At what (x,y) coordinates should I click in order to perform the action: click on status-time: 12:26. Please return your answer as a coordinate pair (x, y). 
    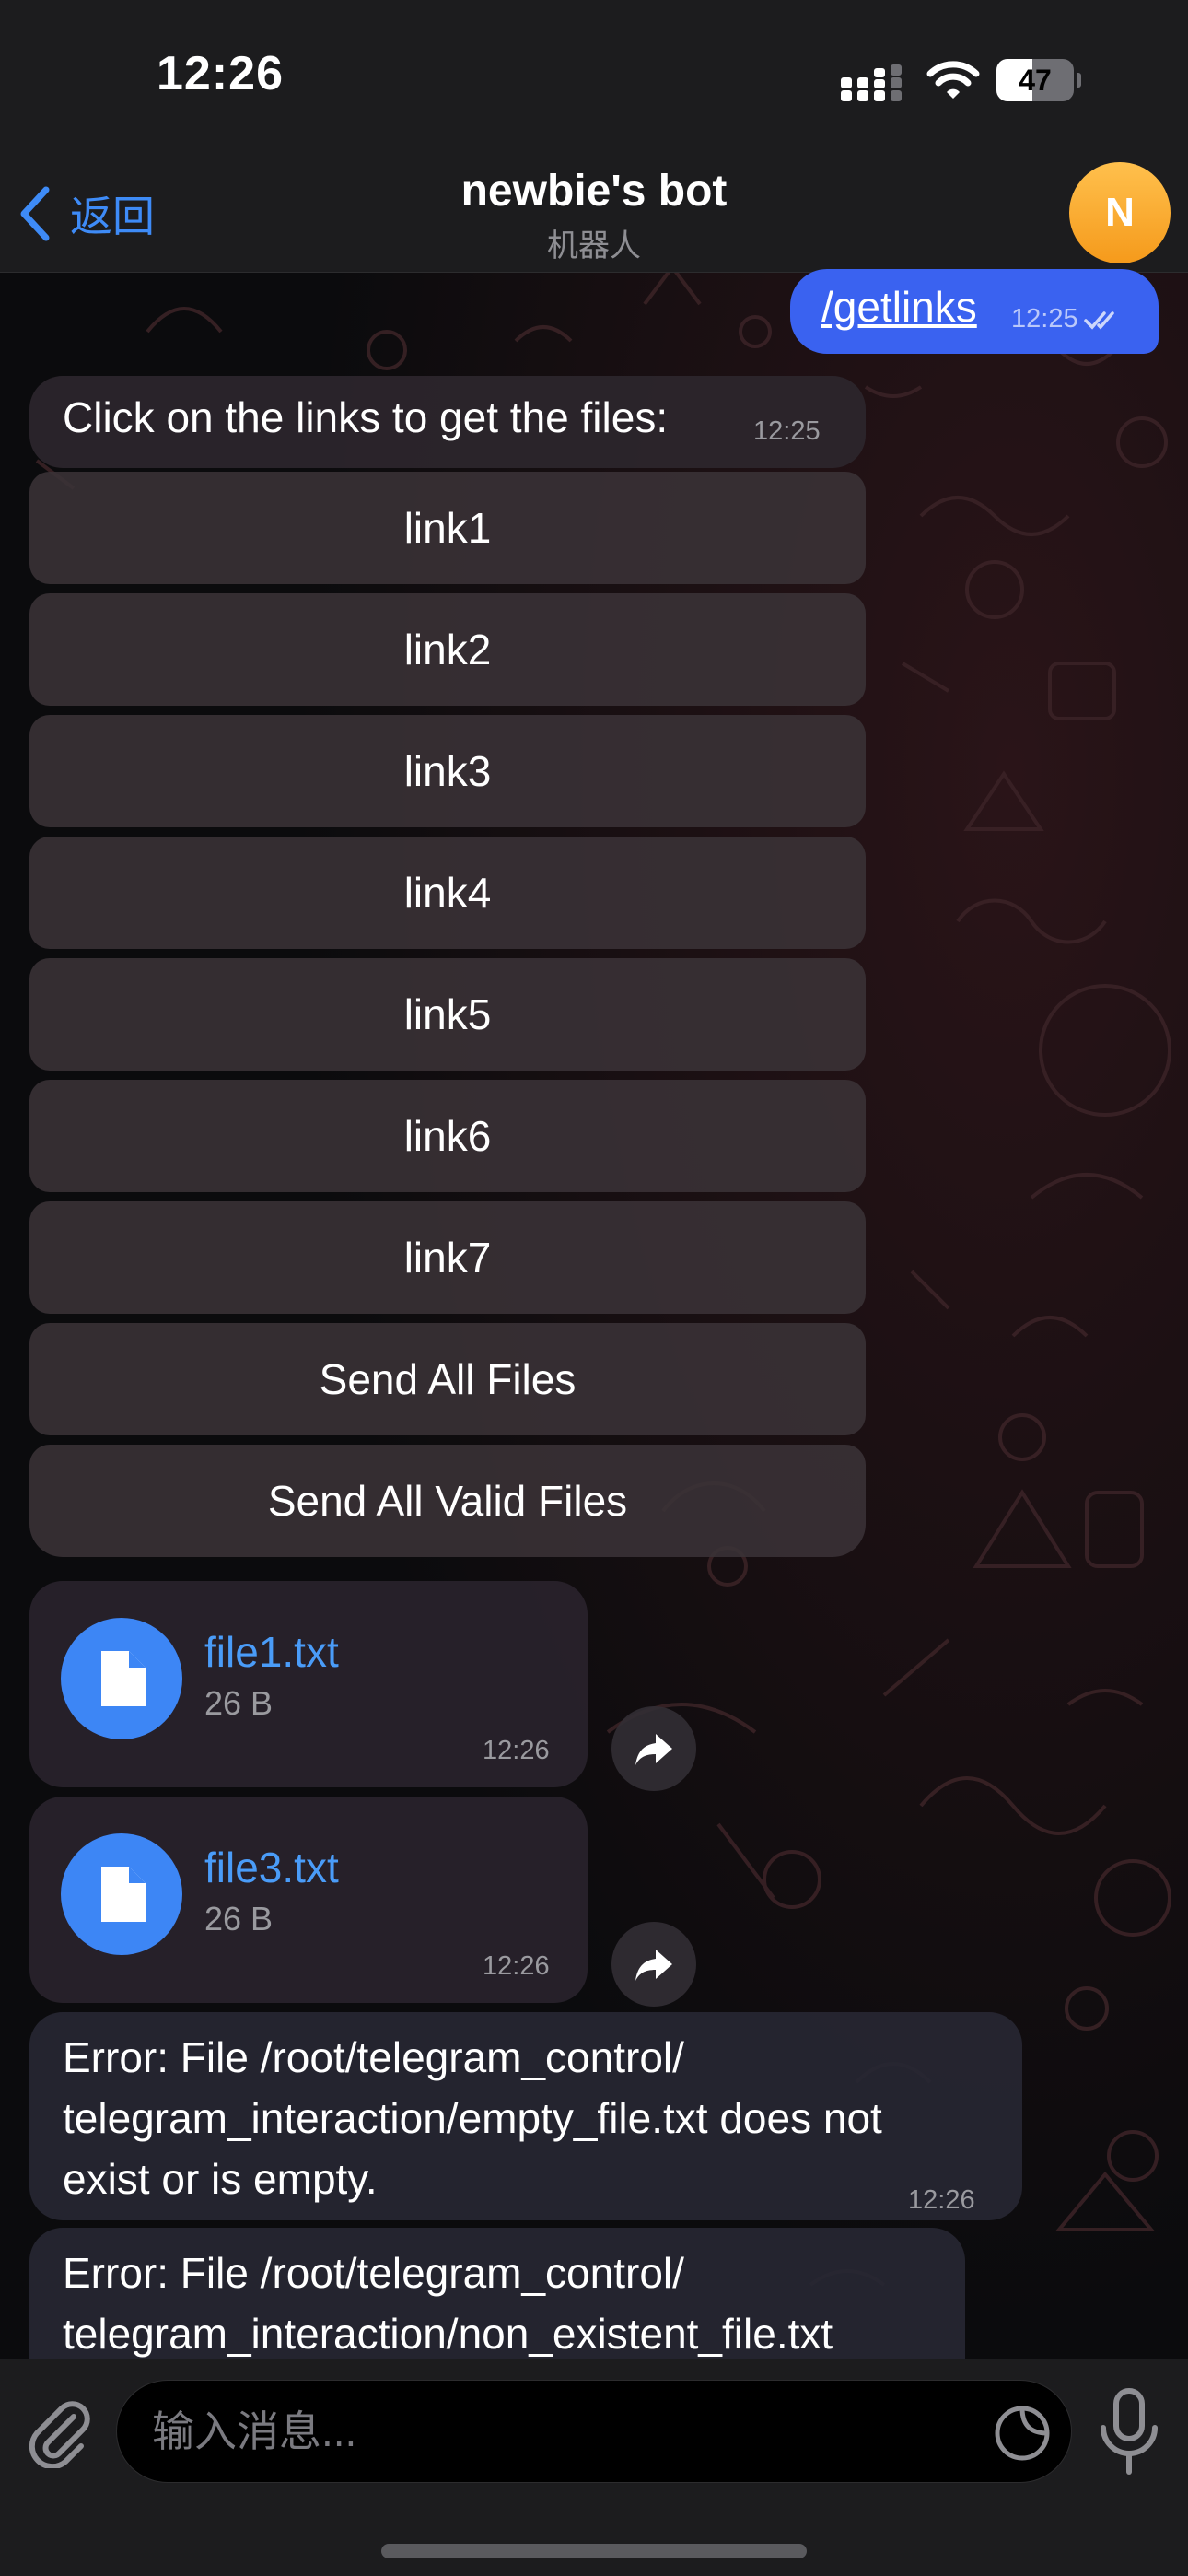
    Looking at the image, I should click on (220, 73).